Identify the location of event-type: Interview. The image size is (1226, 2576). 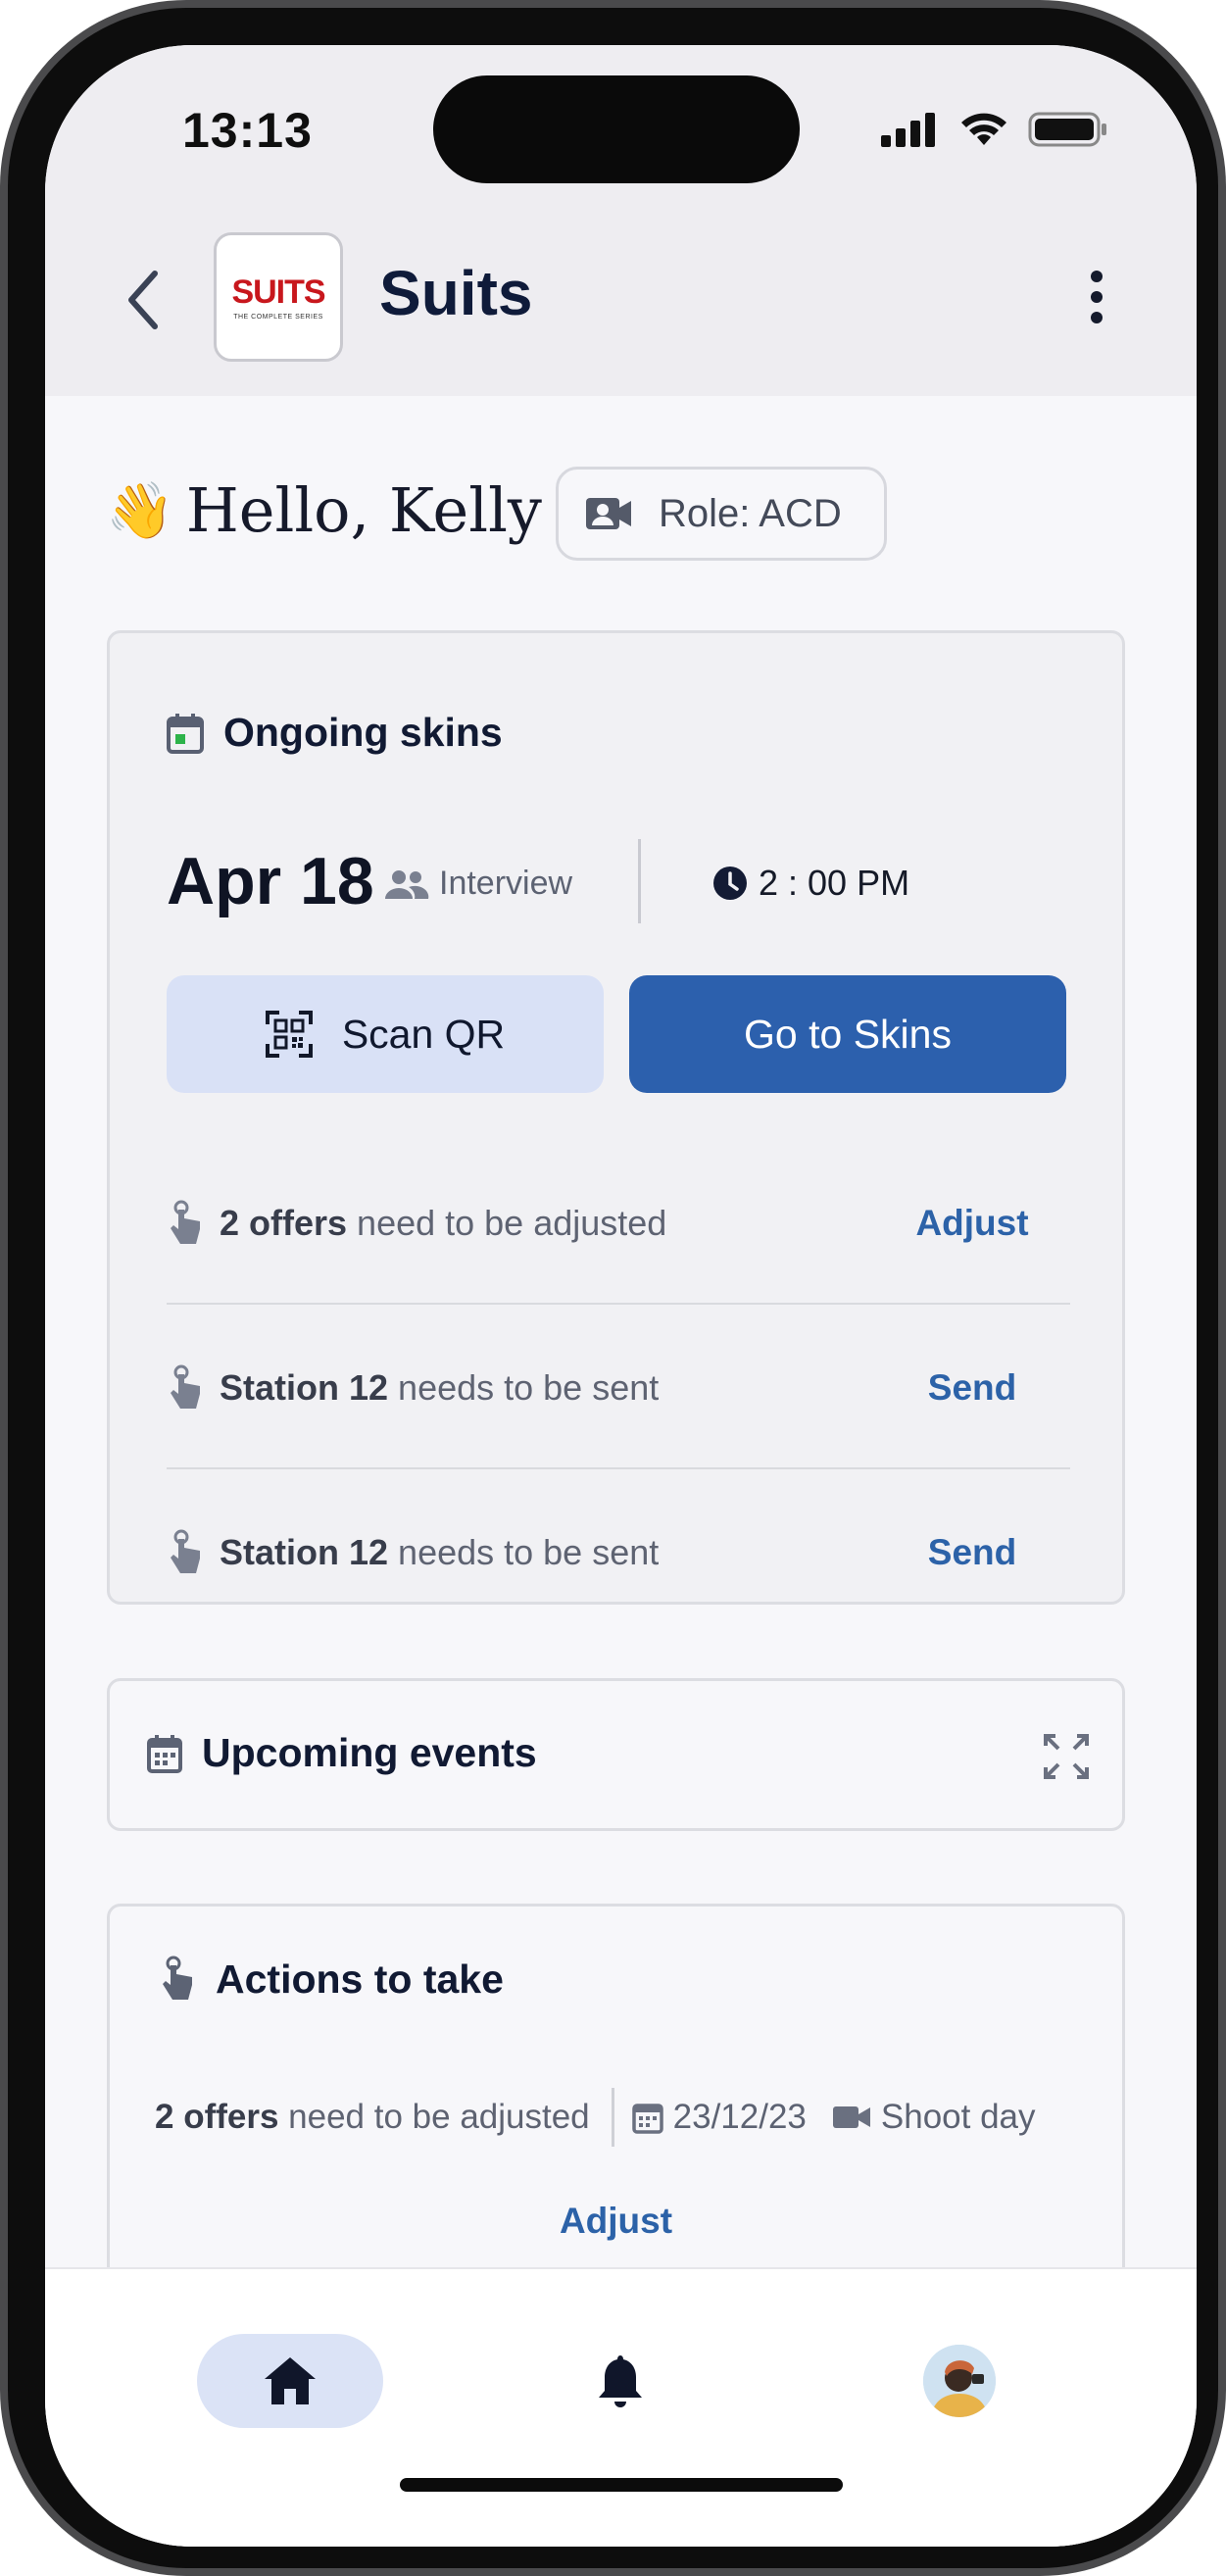
(478, 884).